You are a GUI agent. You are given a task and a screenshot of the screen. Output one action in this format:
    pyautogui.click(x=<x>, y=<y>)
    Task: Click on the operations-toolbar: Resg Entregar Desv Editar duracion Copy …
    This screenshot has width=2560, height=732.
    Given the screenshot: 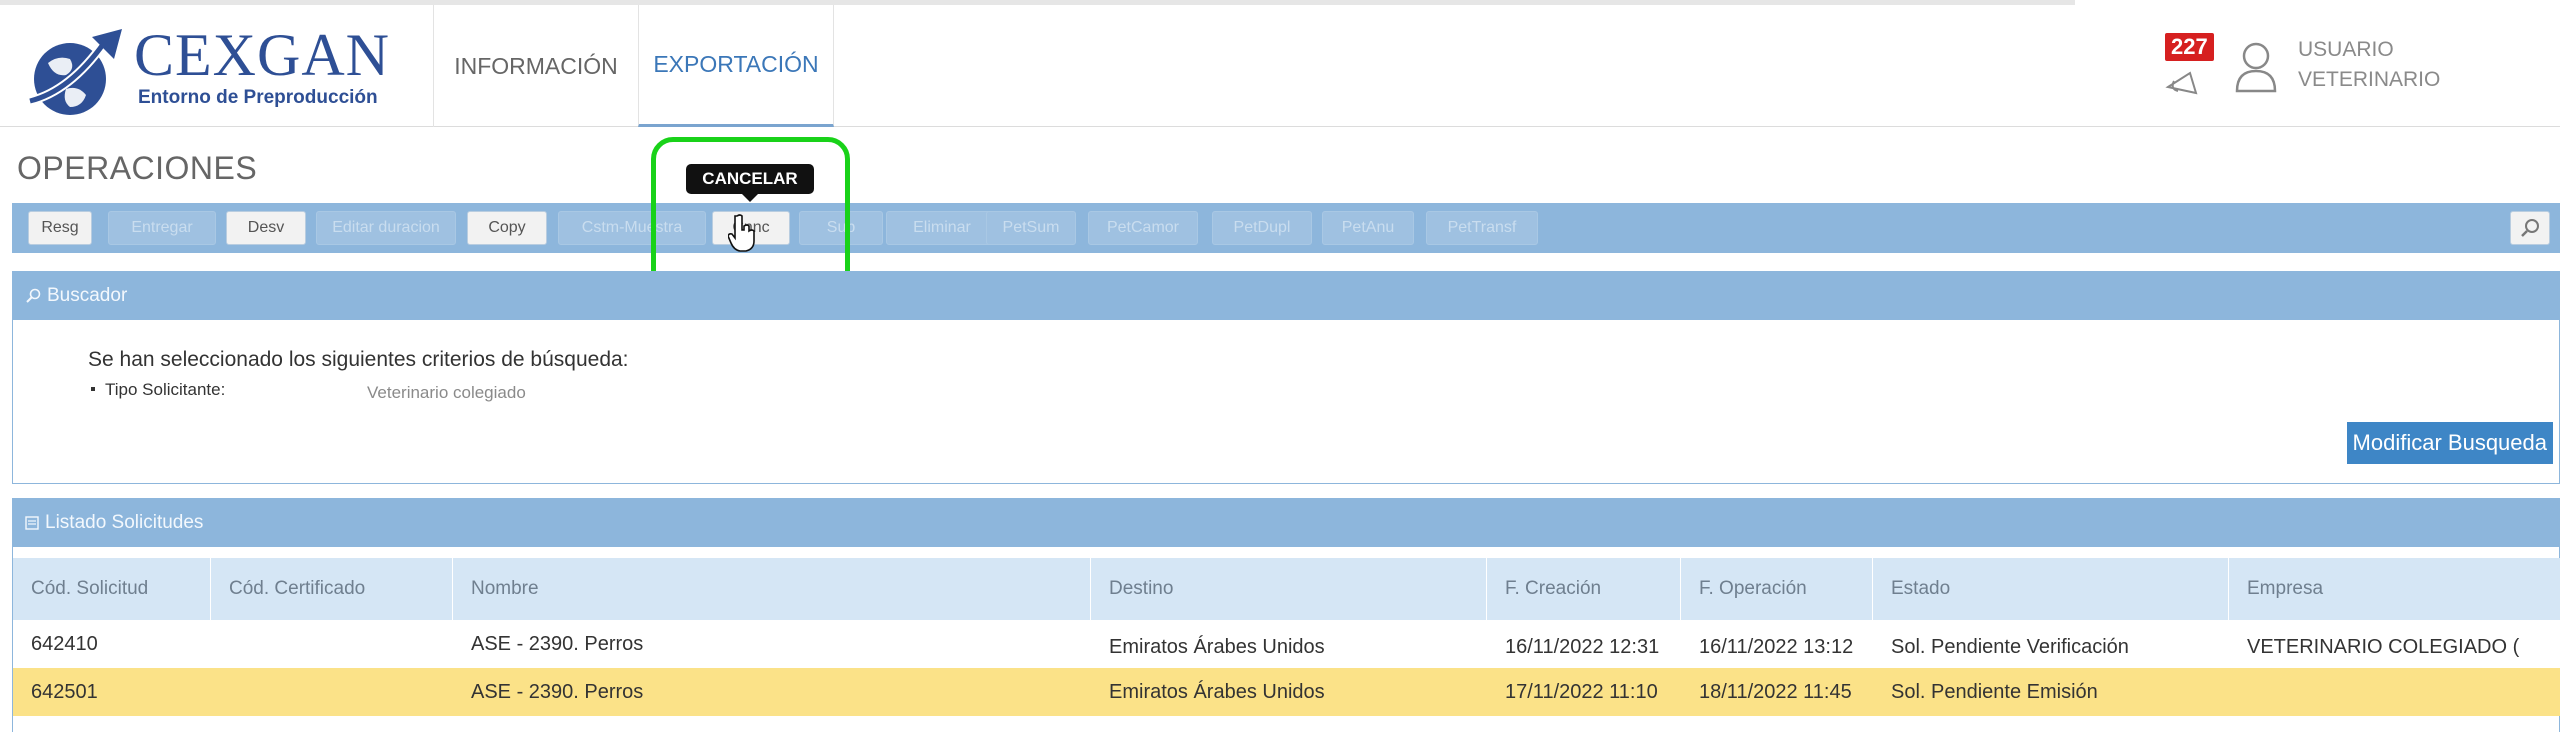 What is the action you would take?
    pyautogui.click(x=1286, y=228)
    